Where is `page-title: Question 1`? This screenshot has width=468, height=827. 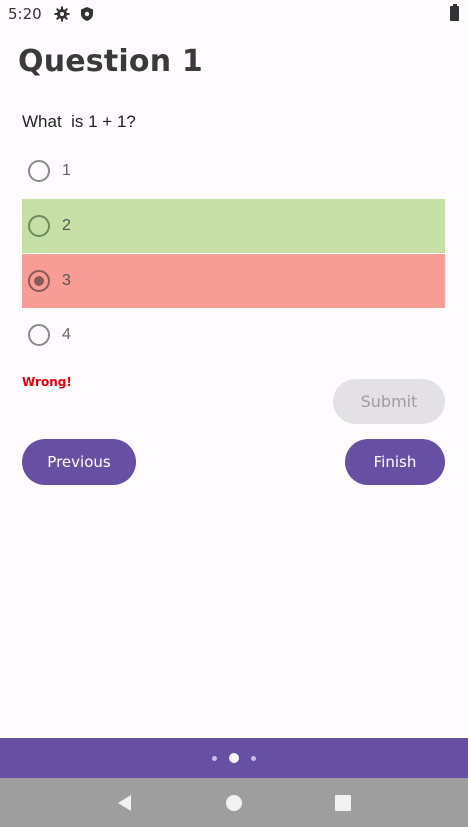 page-title: Question 1 is located at coordinates (110, 61).